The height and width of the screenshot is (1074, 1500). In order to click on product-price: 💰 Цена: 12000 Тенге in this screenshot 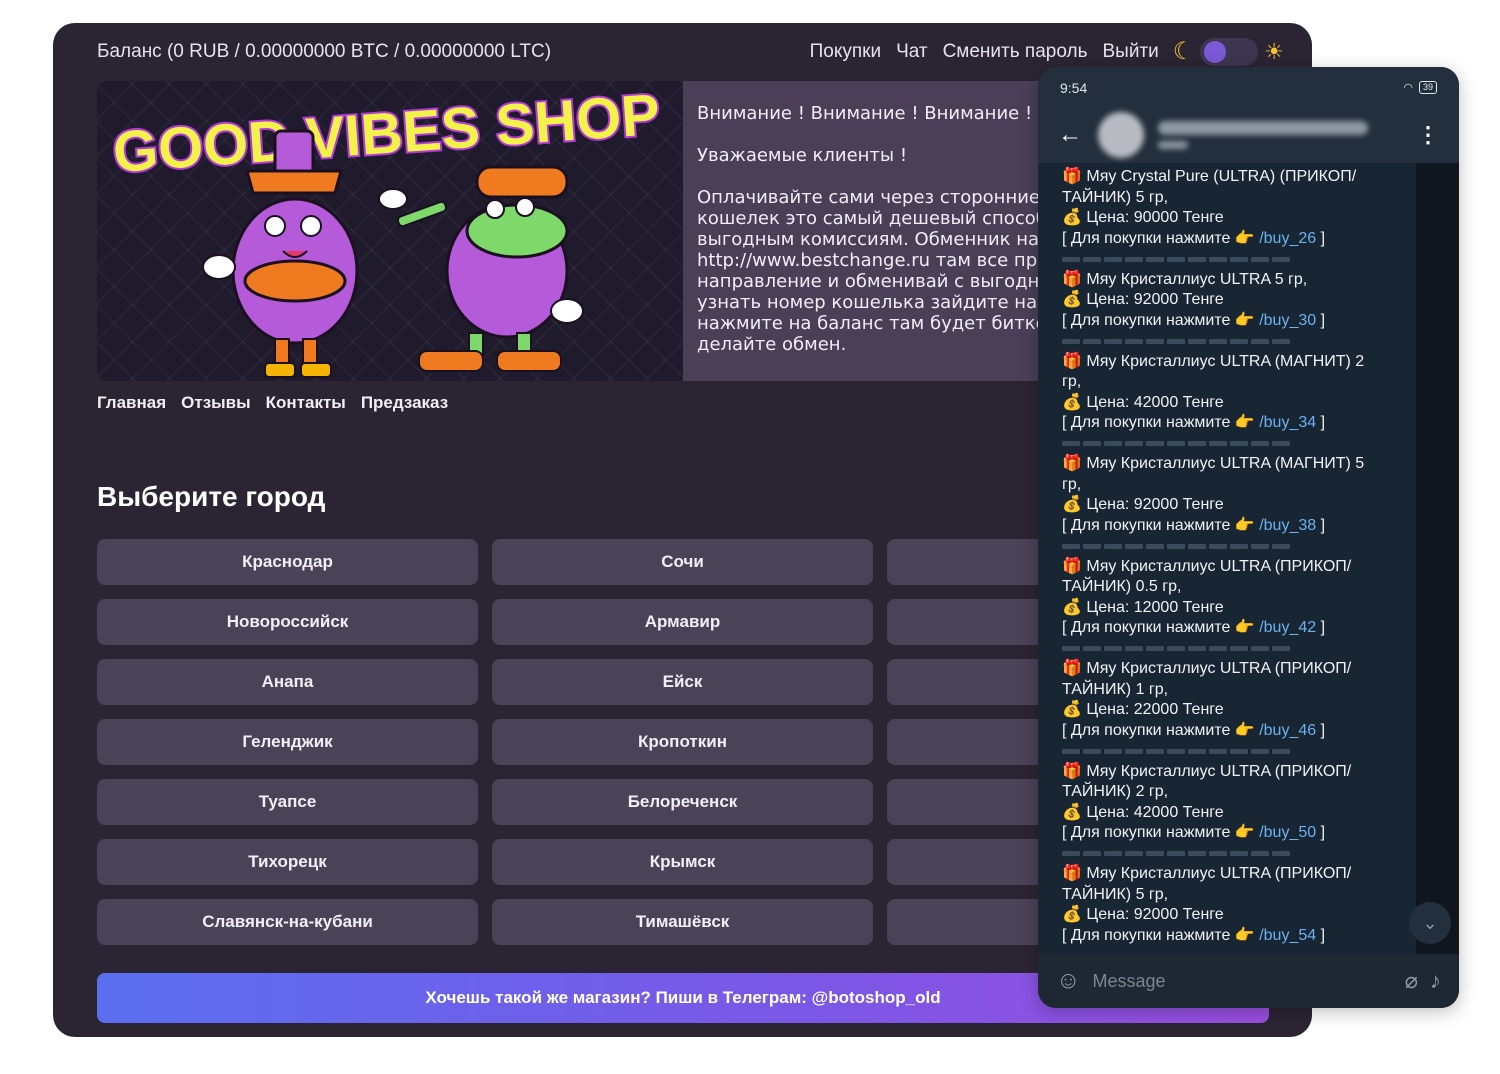, I will do `click(1143, 607)`.